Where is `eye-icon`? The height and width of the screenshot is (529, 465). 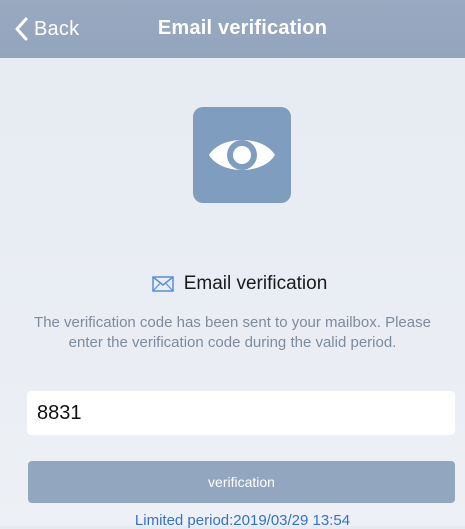 eye-icon is located at coordinates (242, 155).